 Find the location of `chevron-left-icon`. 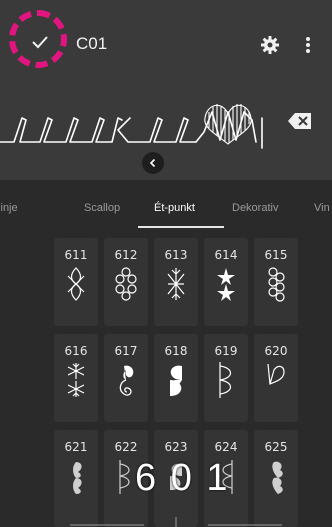

chevron-left-icon is located at coordinates (152, 163).